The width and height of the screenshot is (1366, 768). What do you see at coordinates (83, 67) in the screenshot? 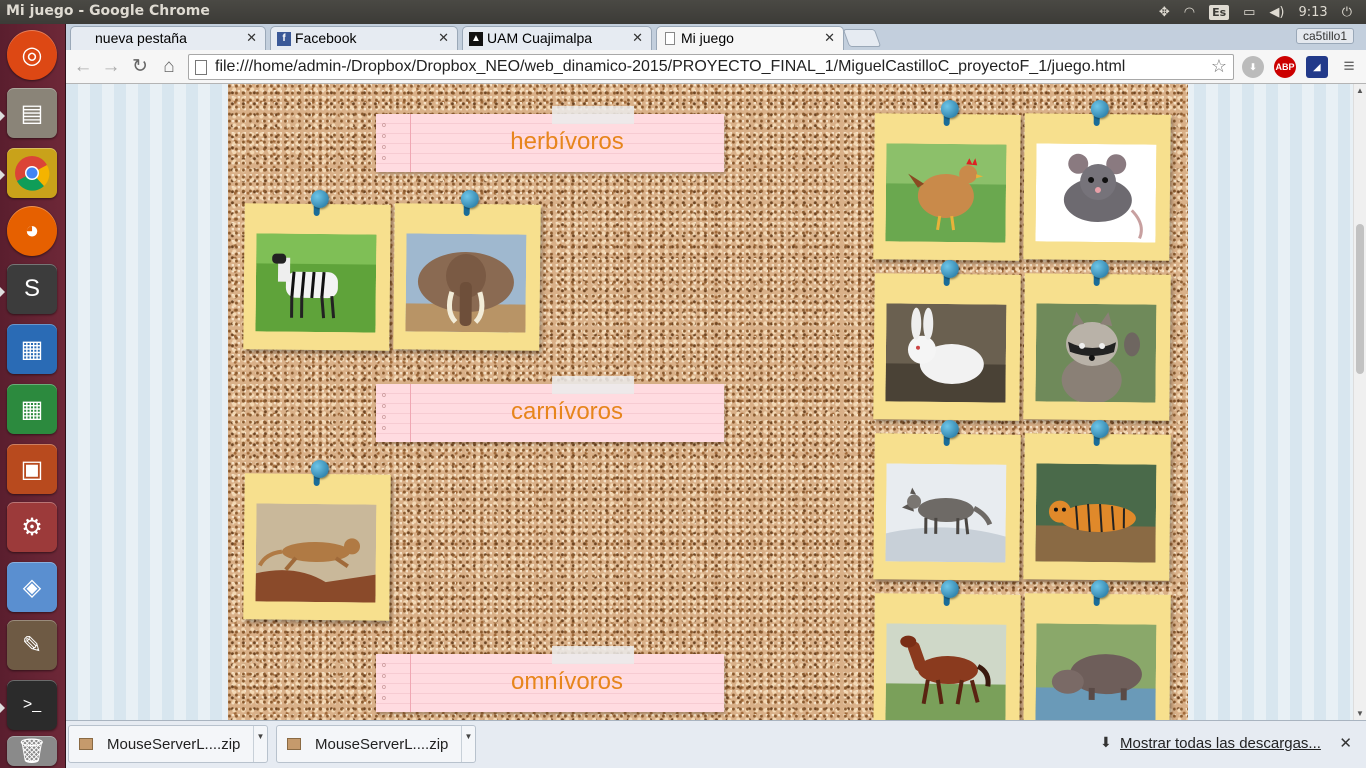
I see `back-button: ←` at bounding box center [83, 67].